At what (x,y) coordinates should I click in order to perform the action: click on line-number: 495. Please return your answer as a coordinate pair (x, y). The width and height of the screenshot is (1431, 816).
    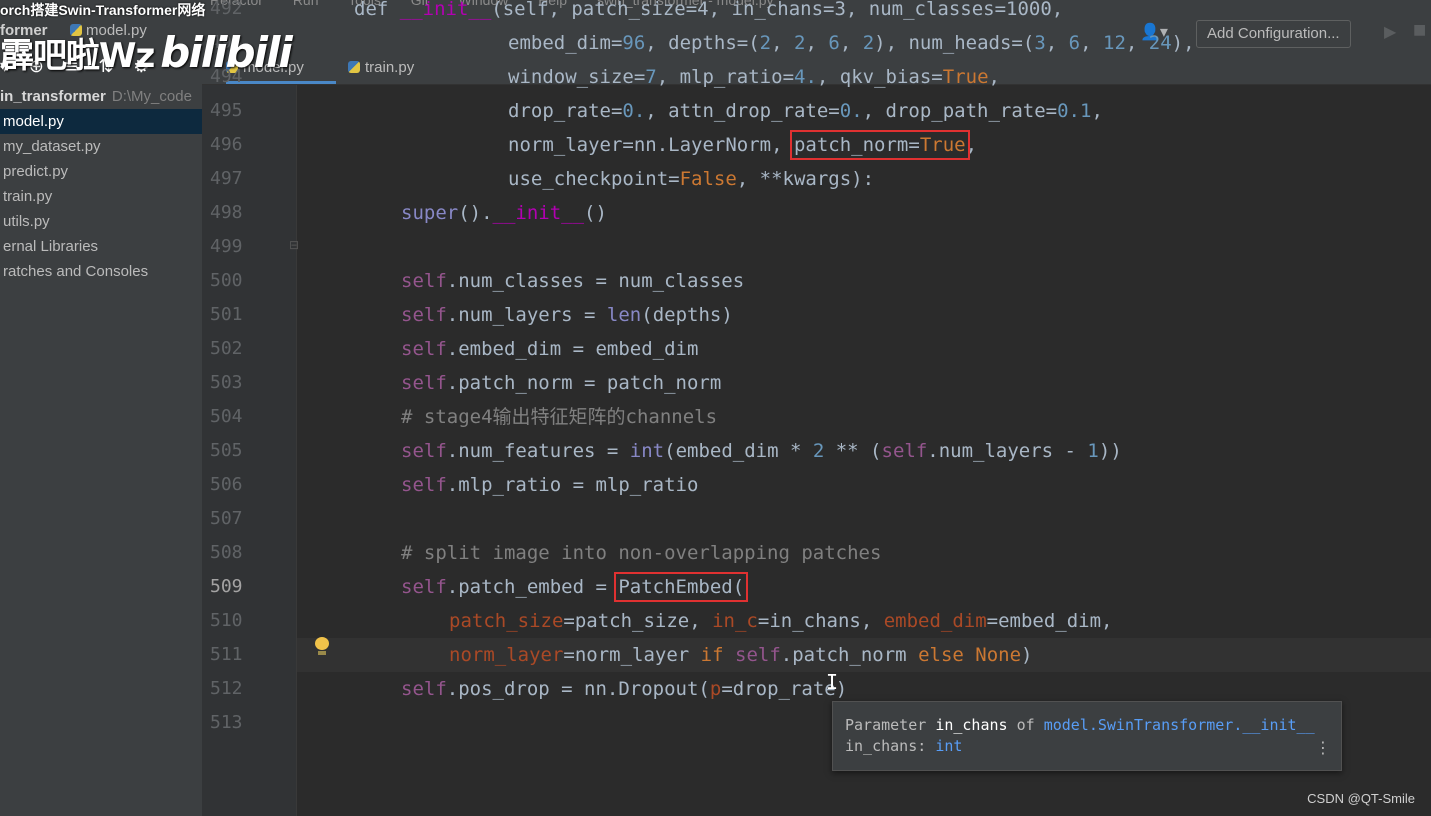
    Looking at the image, I should click on (226, 110).